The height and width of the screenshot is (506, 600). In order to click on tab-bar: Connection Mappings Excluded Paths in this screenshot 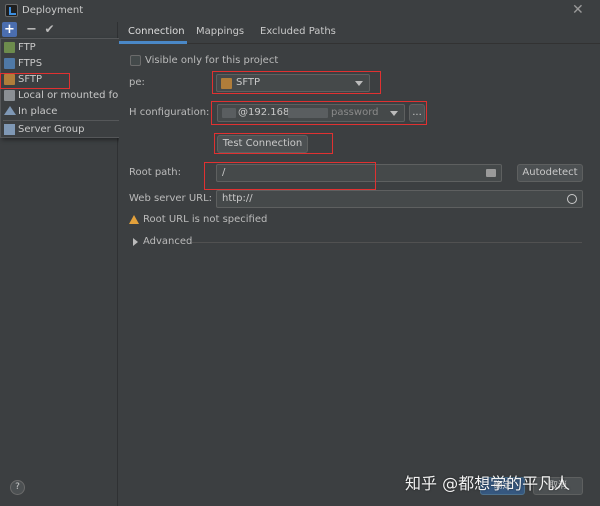, I will do `click(359, 33)`.